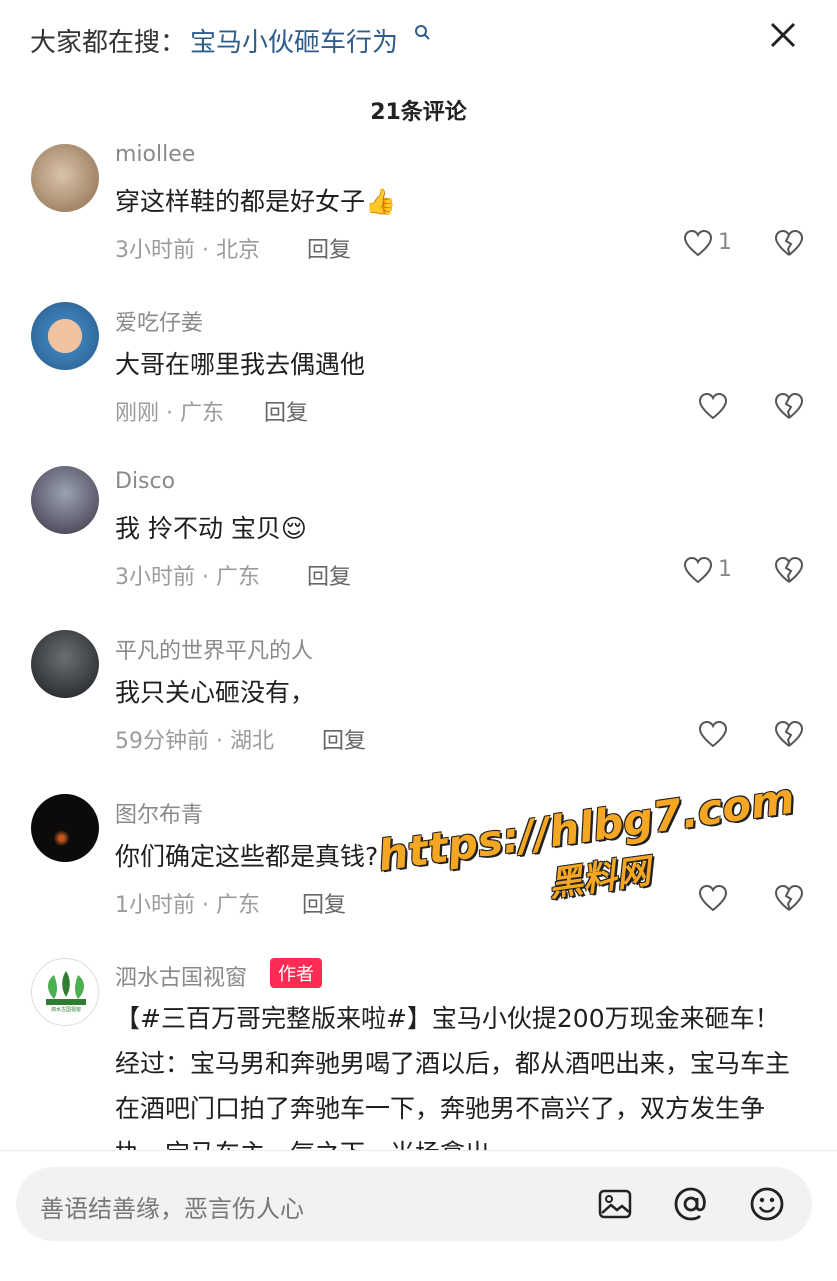 The image size is (837, 1281). What do you see at coordinates (423, 33) in the screenshot?
I see `search-icon` at bounding box center [423, 33].